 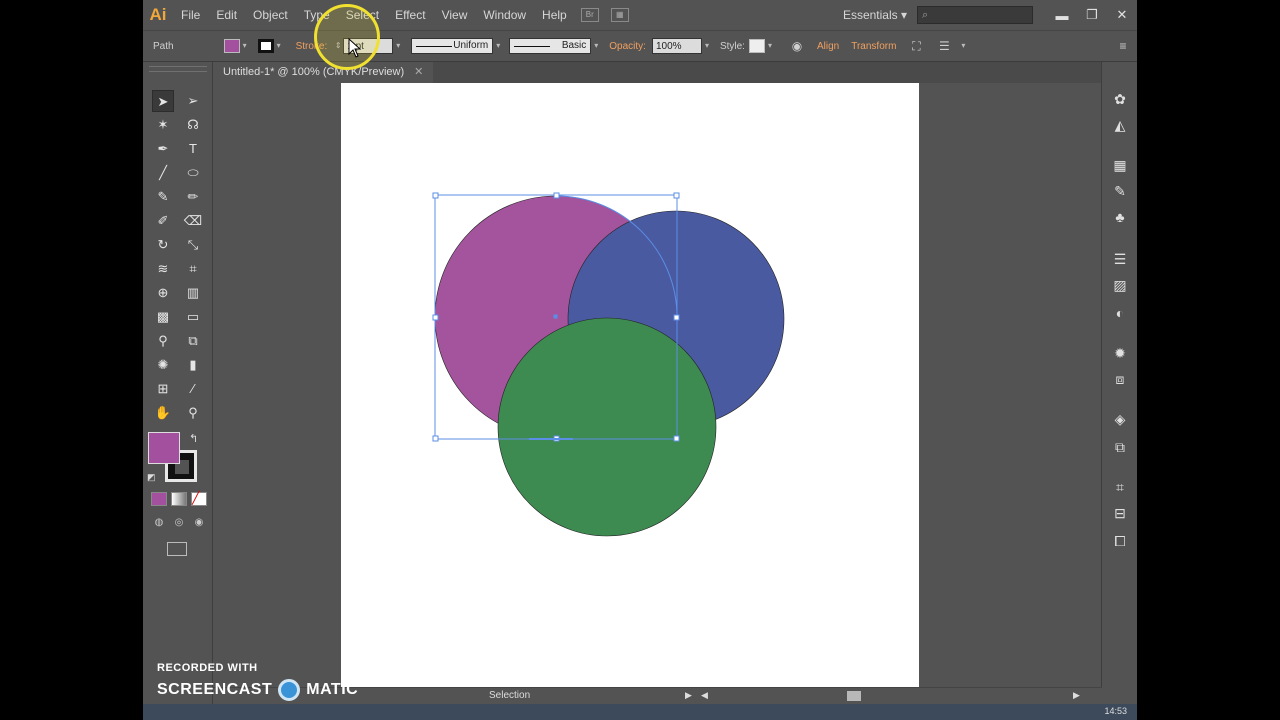 I want to click on handle-middle-left, so click(x=435, y=317).